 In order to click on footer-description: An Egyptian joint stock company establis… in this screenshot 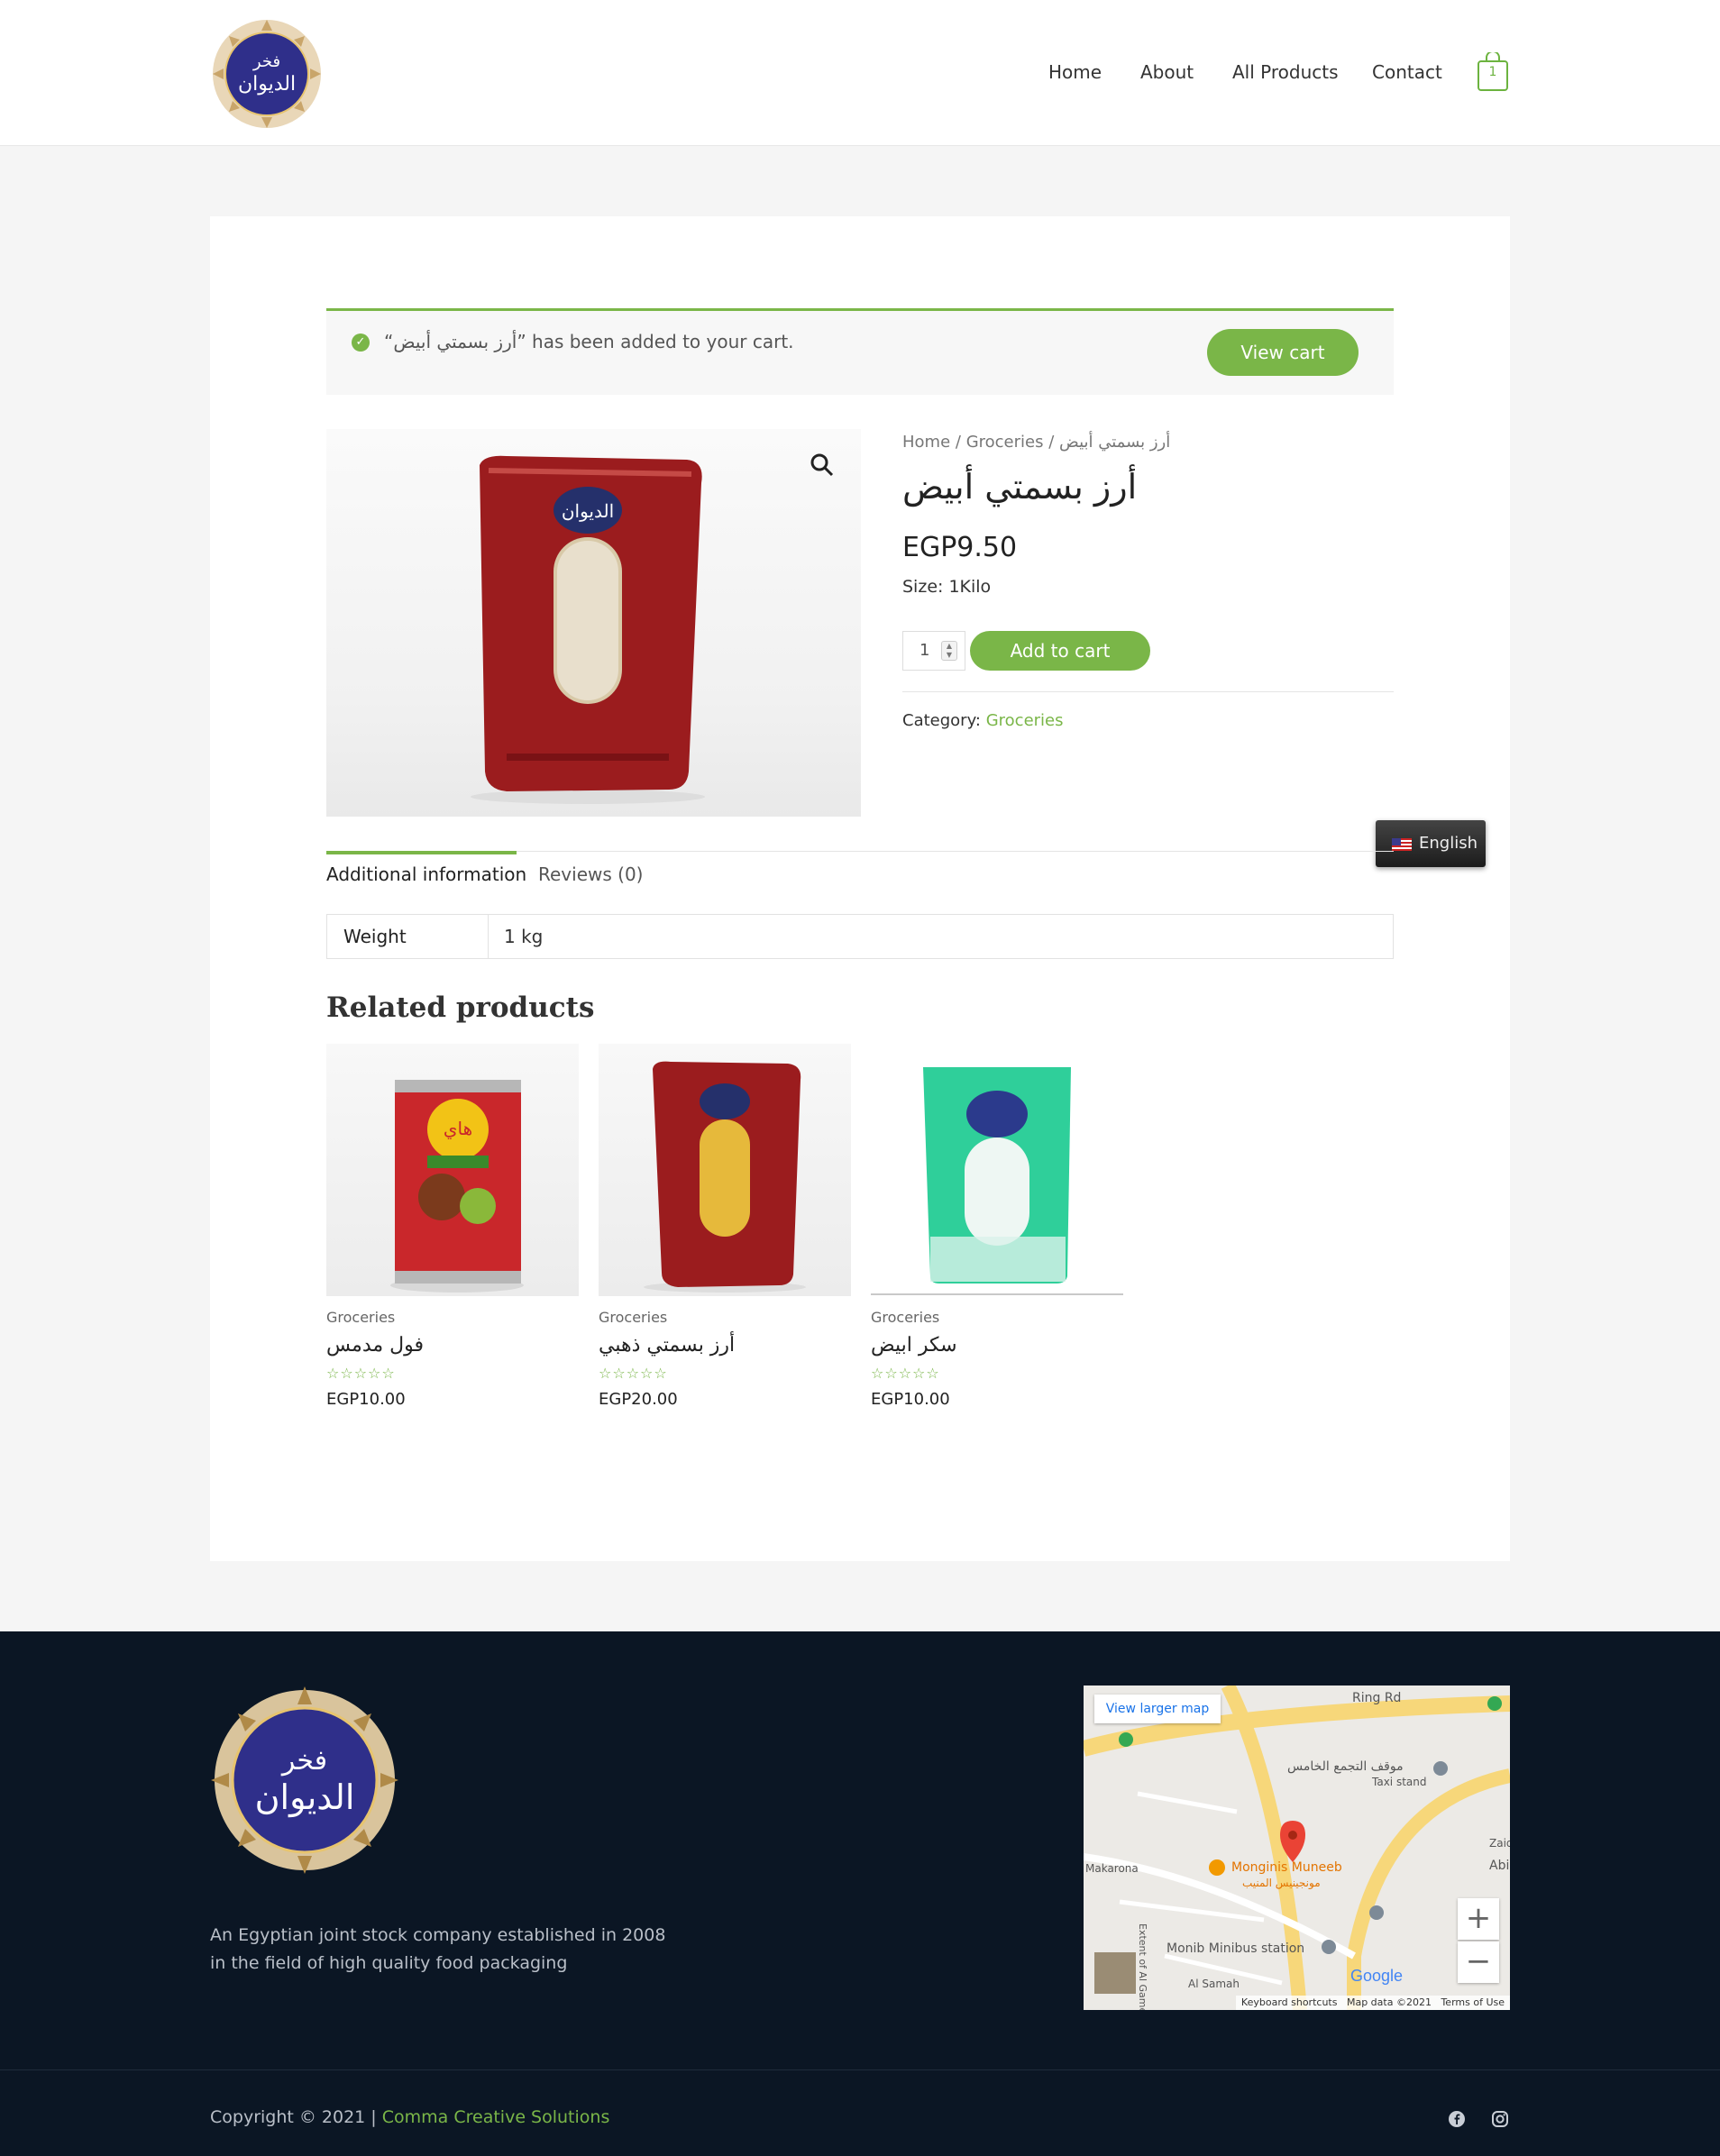, I will do `click(438, 1949)`.